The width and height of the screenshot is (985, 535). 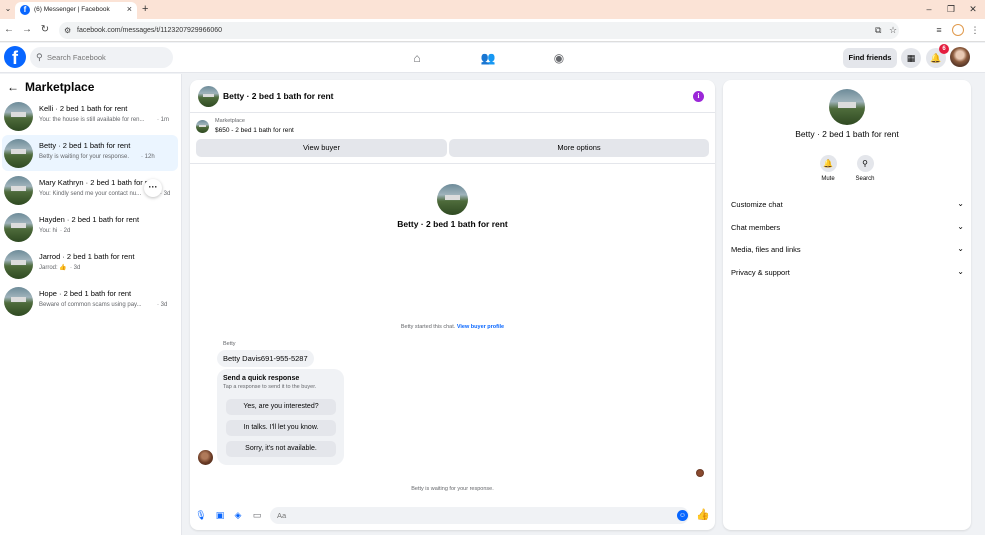 What do you see at coordinates (281, 407) in the screenshot?
I see `quick-response-option: Yes, are you interested?` at bounding box center [281, 407].